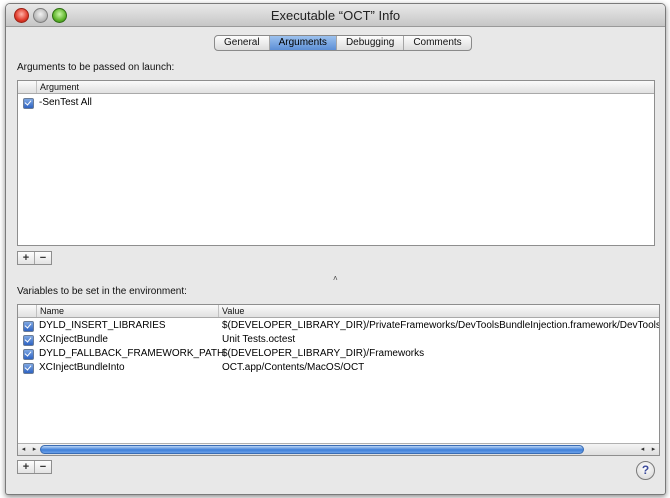 This screenshot has width=670, height=498. Describe the element at coordinates (258, 339) in the screenshot. I see `env-value: Unit Tests.octest` at that location.